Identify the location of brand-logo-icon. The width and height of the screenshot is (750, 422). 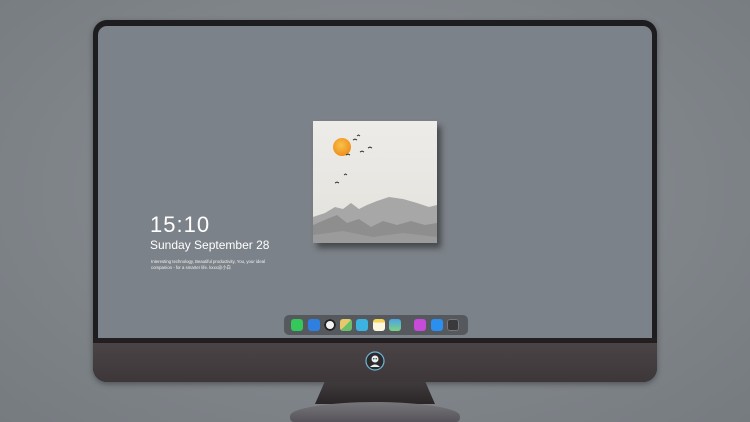
(375, 361).